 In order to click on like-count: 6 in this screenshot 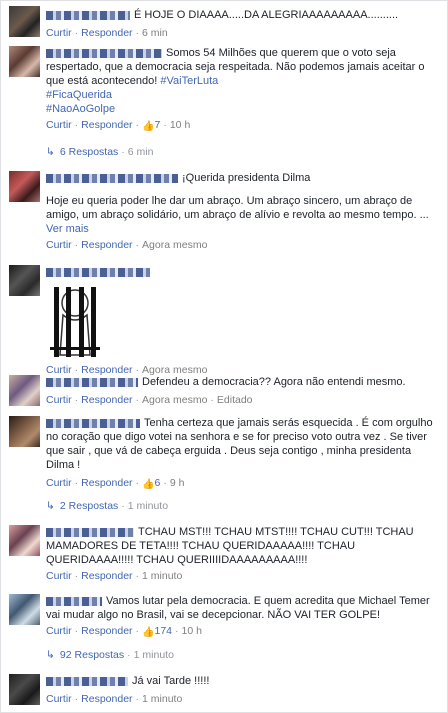, I will do `click(158, 483)`.